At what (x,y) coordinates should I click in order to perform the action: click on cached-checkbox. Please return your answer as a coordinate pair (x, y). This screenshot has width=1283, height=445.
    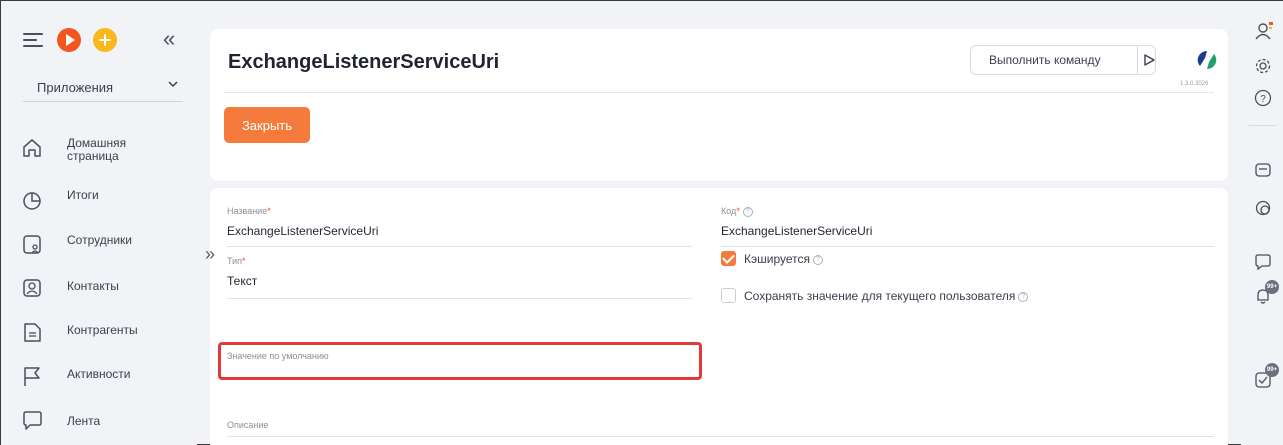
    Looking at the image, I should click on (728, 258).